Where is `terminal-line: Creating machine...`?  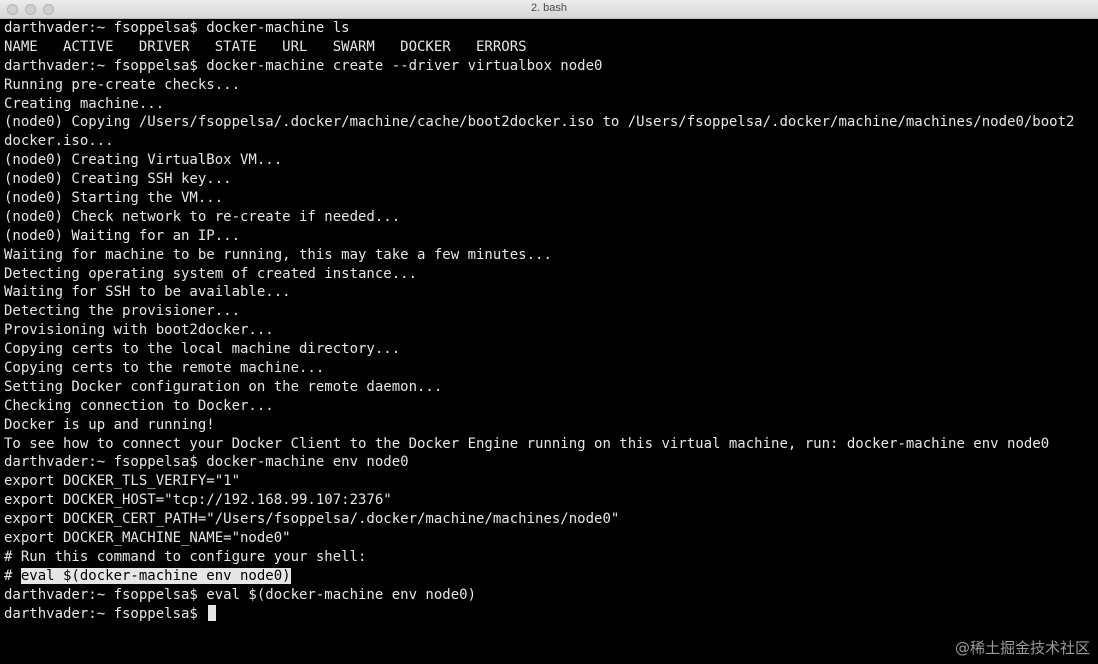 terminal-line: Creating machine... is located at coordinates (84, 103).